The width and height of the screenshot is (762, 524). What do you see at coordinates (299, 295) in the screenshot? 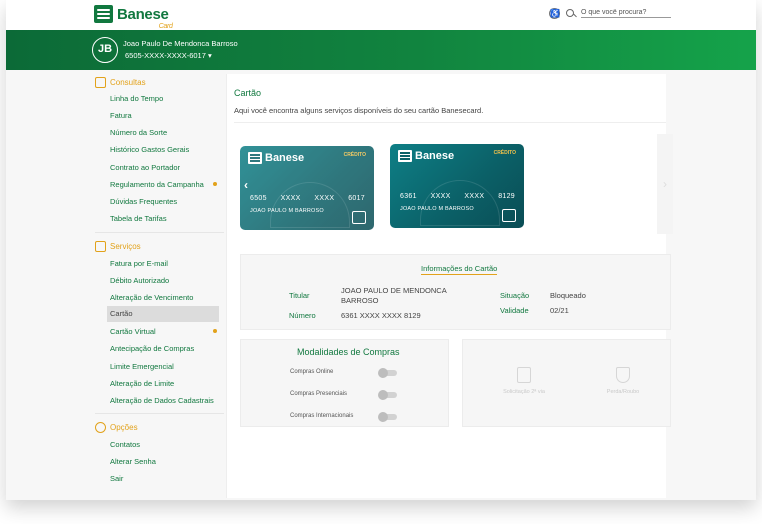
I see `titular-label: Titular` at bounding box center [299, 295].